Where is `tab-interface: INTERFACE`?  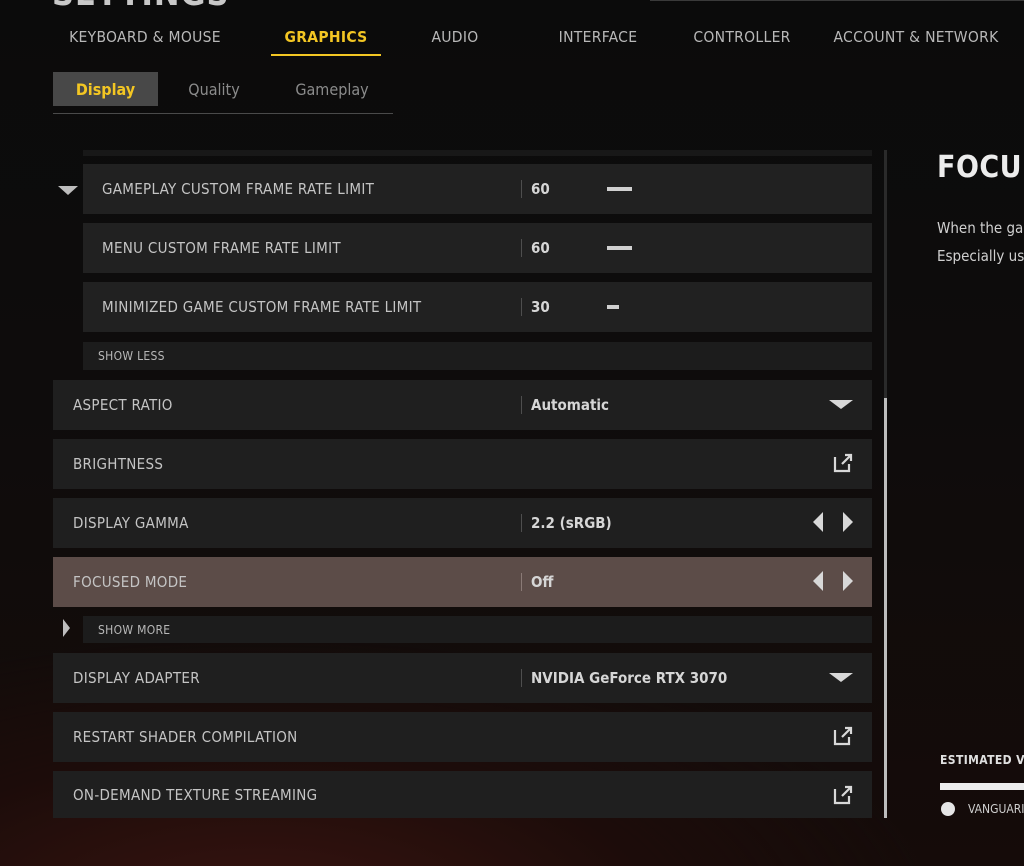
tab-interface: INTERFACE is located at coordinates (598, 37).